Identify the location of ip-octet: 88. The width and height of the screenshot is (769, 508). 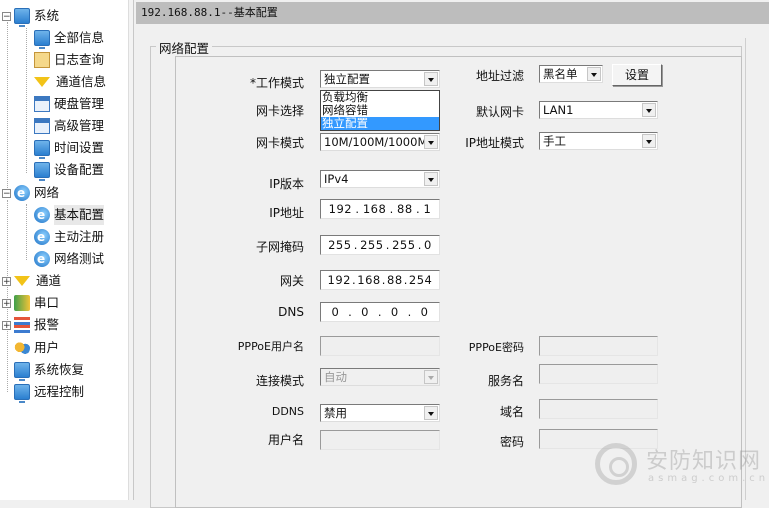
(395, 280).